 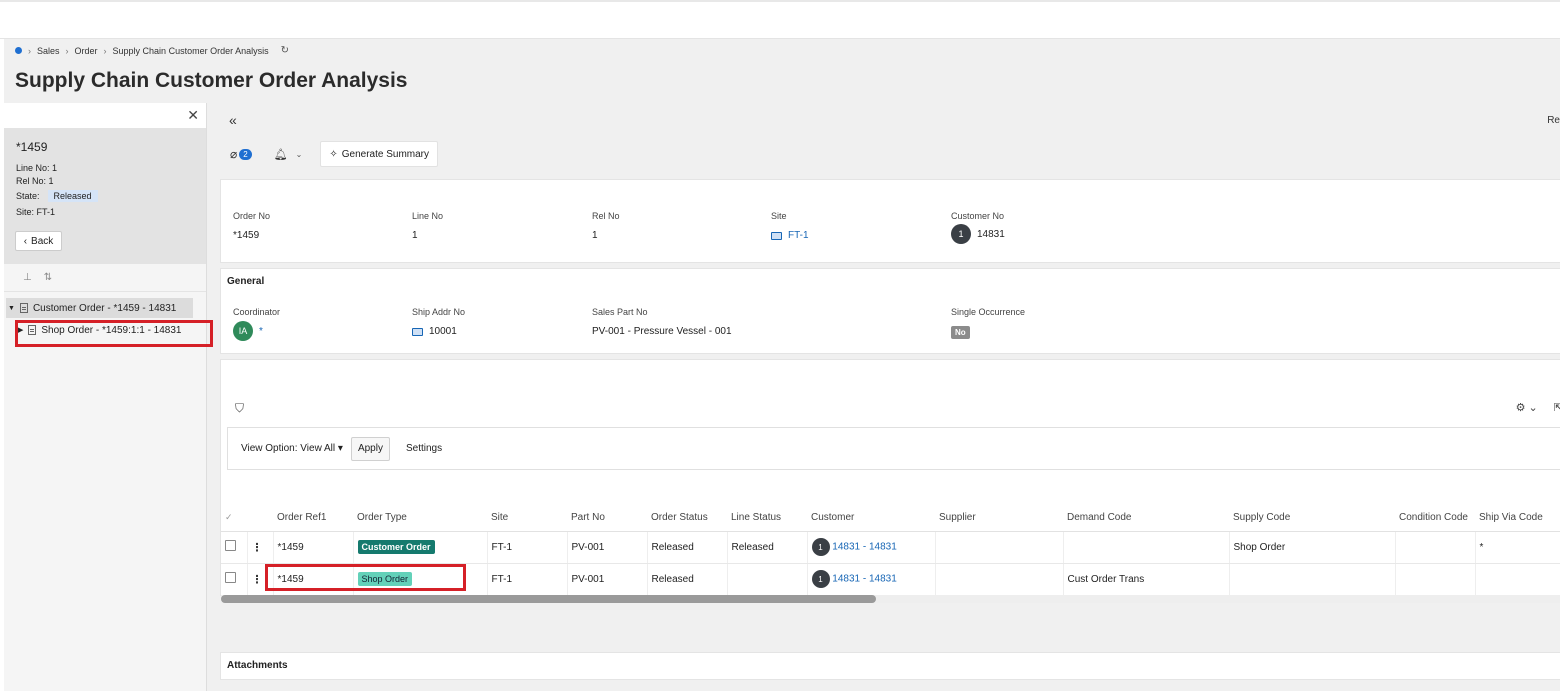 What do you see at coordinates (234, 518) in the screenshot?
I see `select-all-checkbox: ✓` at bounding box center [234, 518].